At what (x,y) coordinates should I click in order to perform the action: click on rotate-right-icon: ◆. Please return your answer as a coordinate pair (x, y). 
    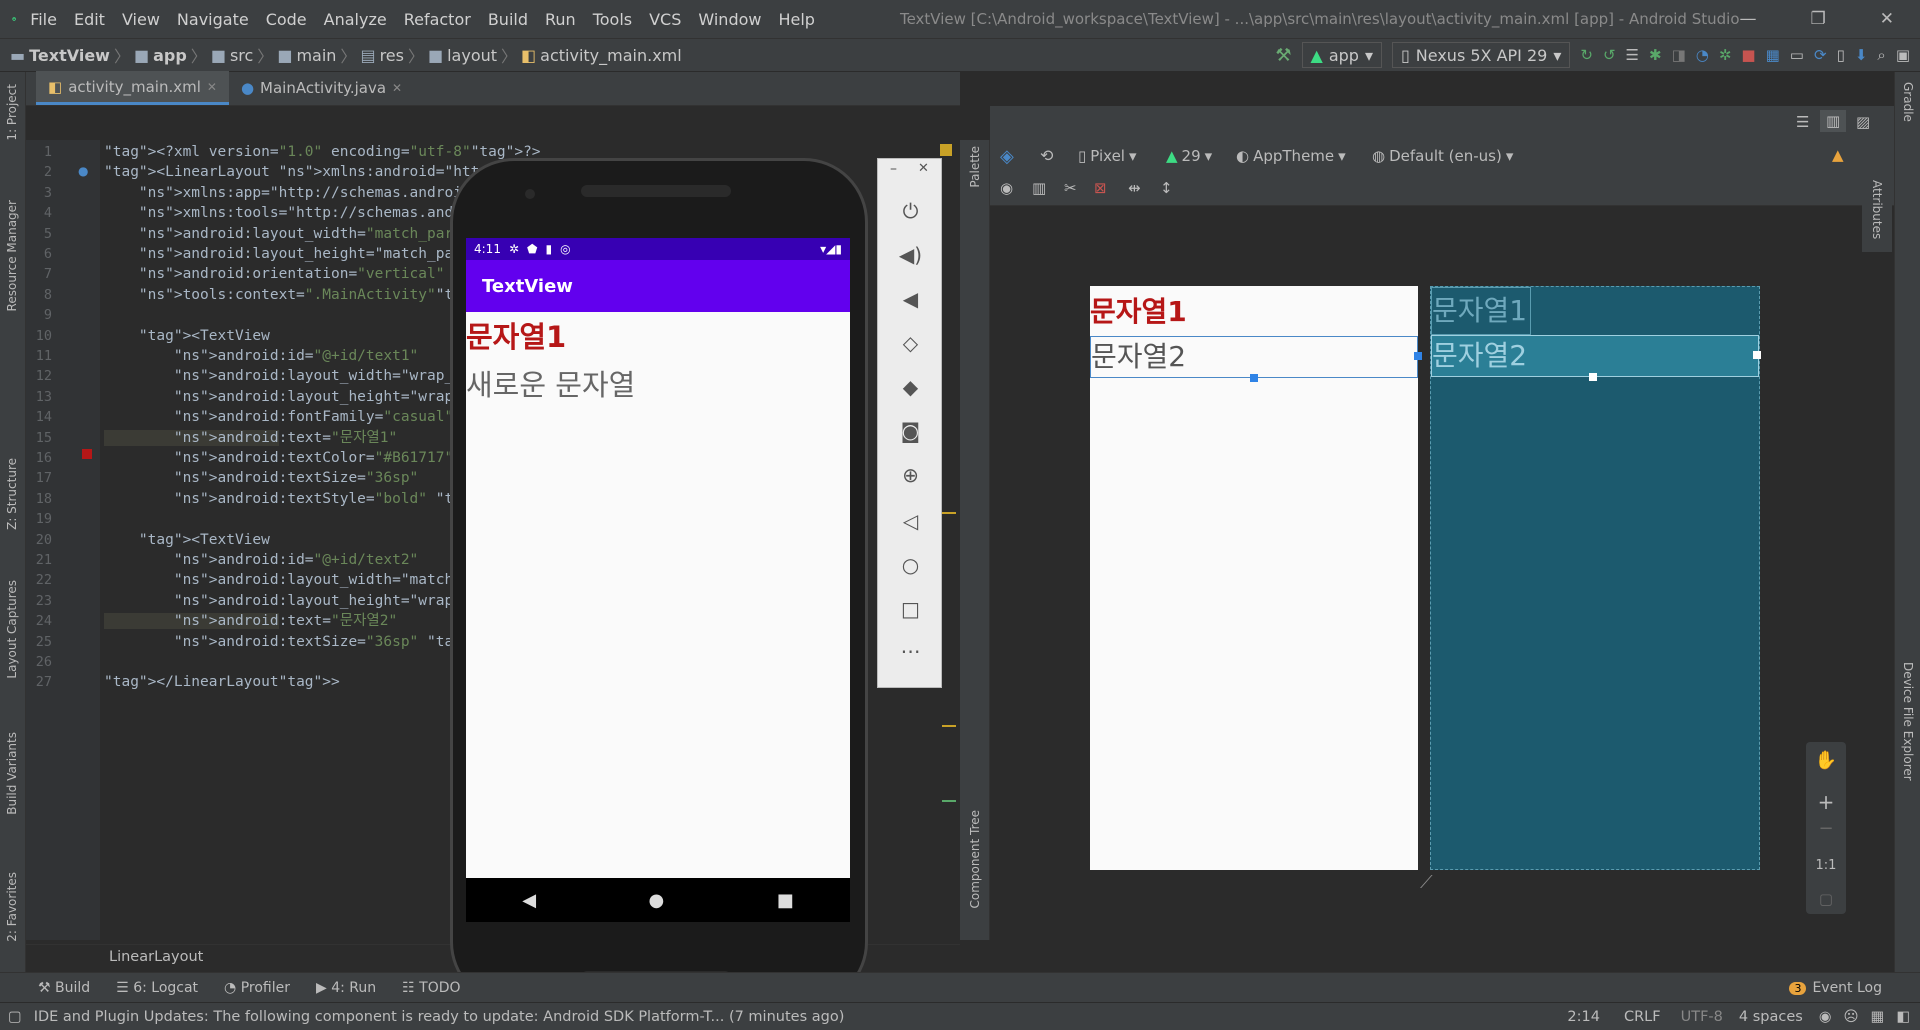
    Looking at the image, I should click on (910, 387).